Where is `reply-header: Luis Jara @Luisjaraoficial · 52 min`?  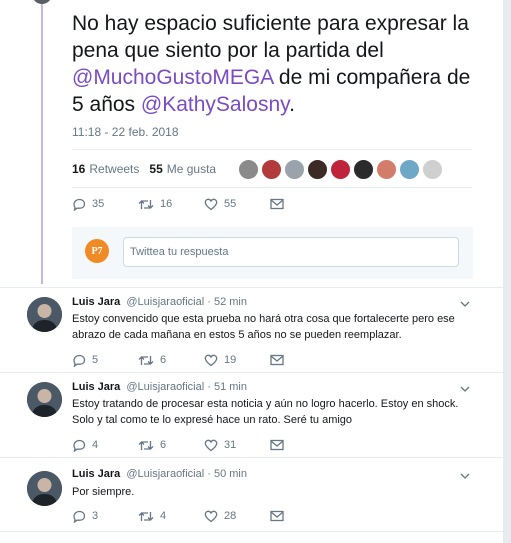
reply-header: Luis Jara @Luisjaraoficial · 52 min is located at coordinates (159, 302).